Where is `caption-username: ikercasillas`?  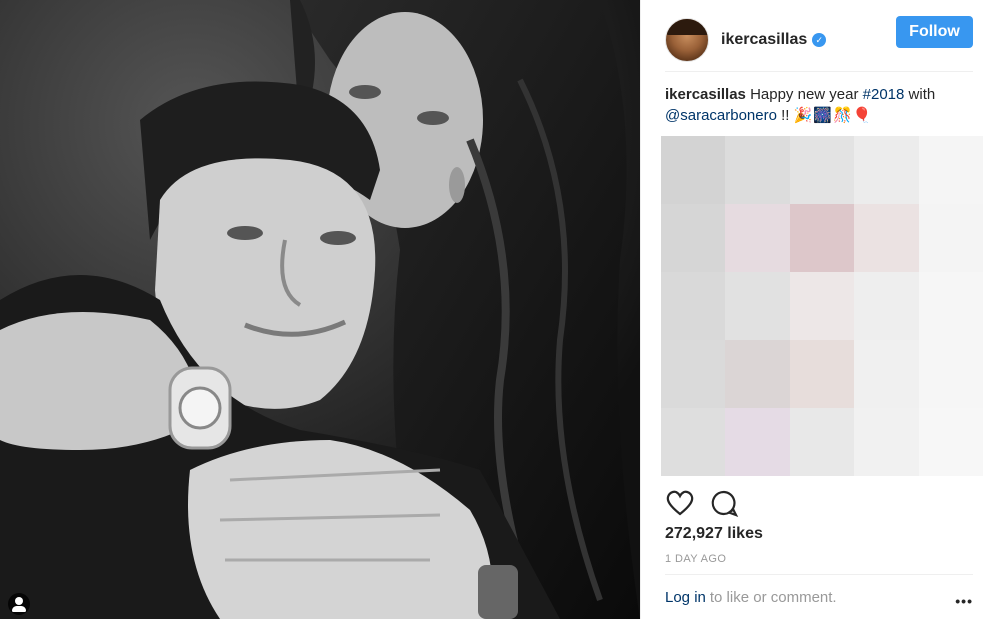 caption-username: ikercasillas is located at coordinates (705, 94).